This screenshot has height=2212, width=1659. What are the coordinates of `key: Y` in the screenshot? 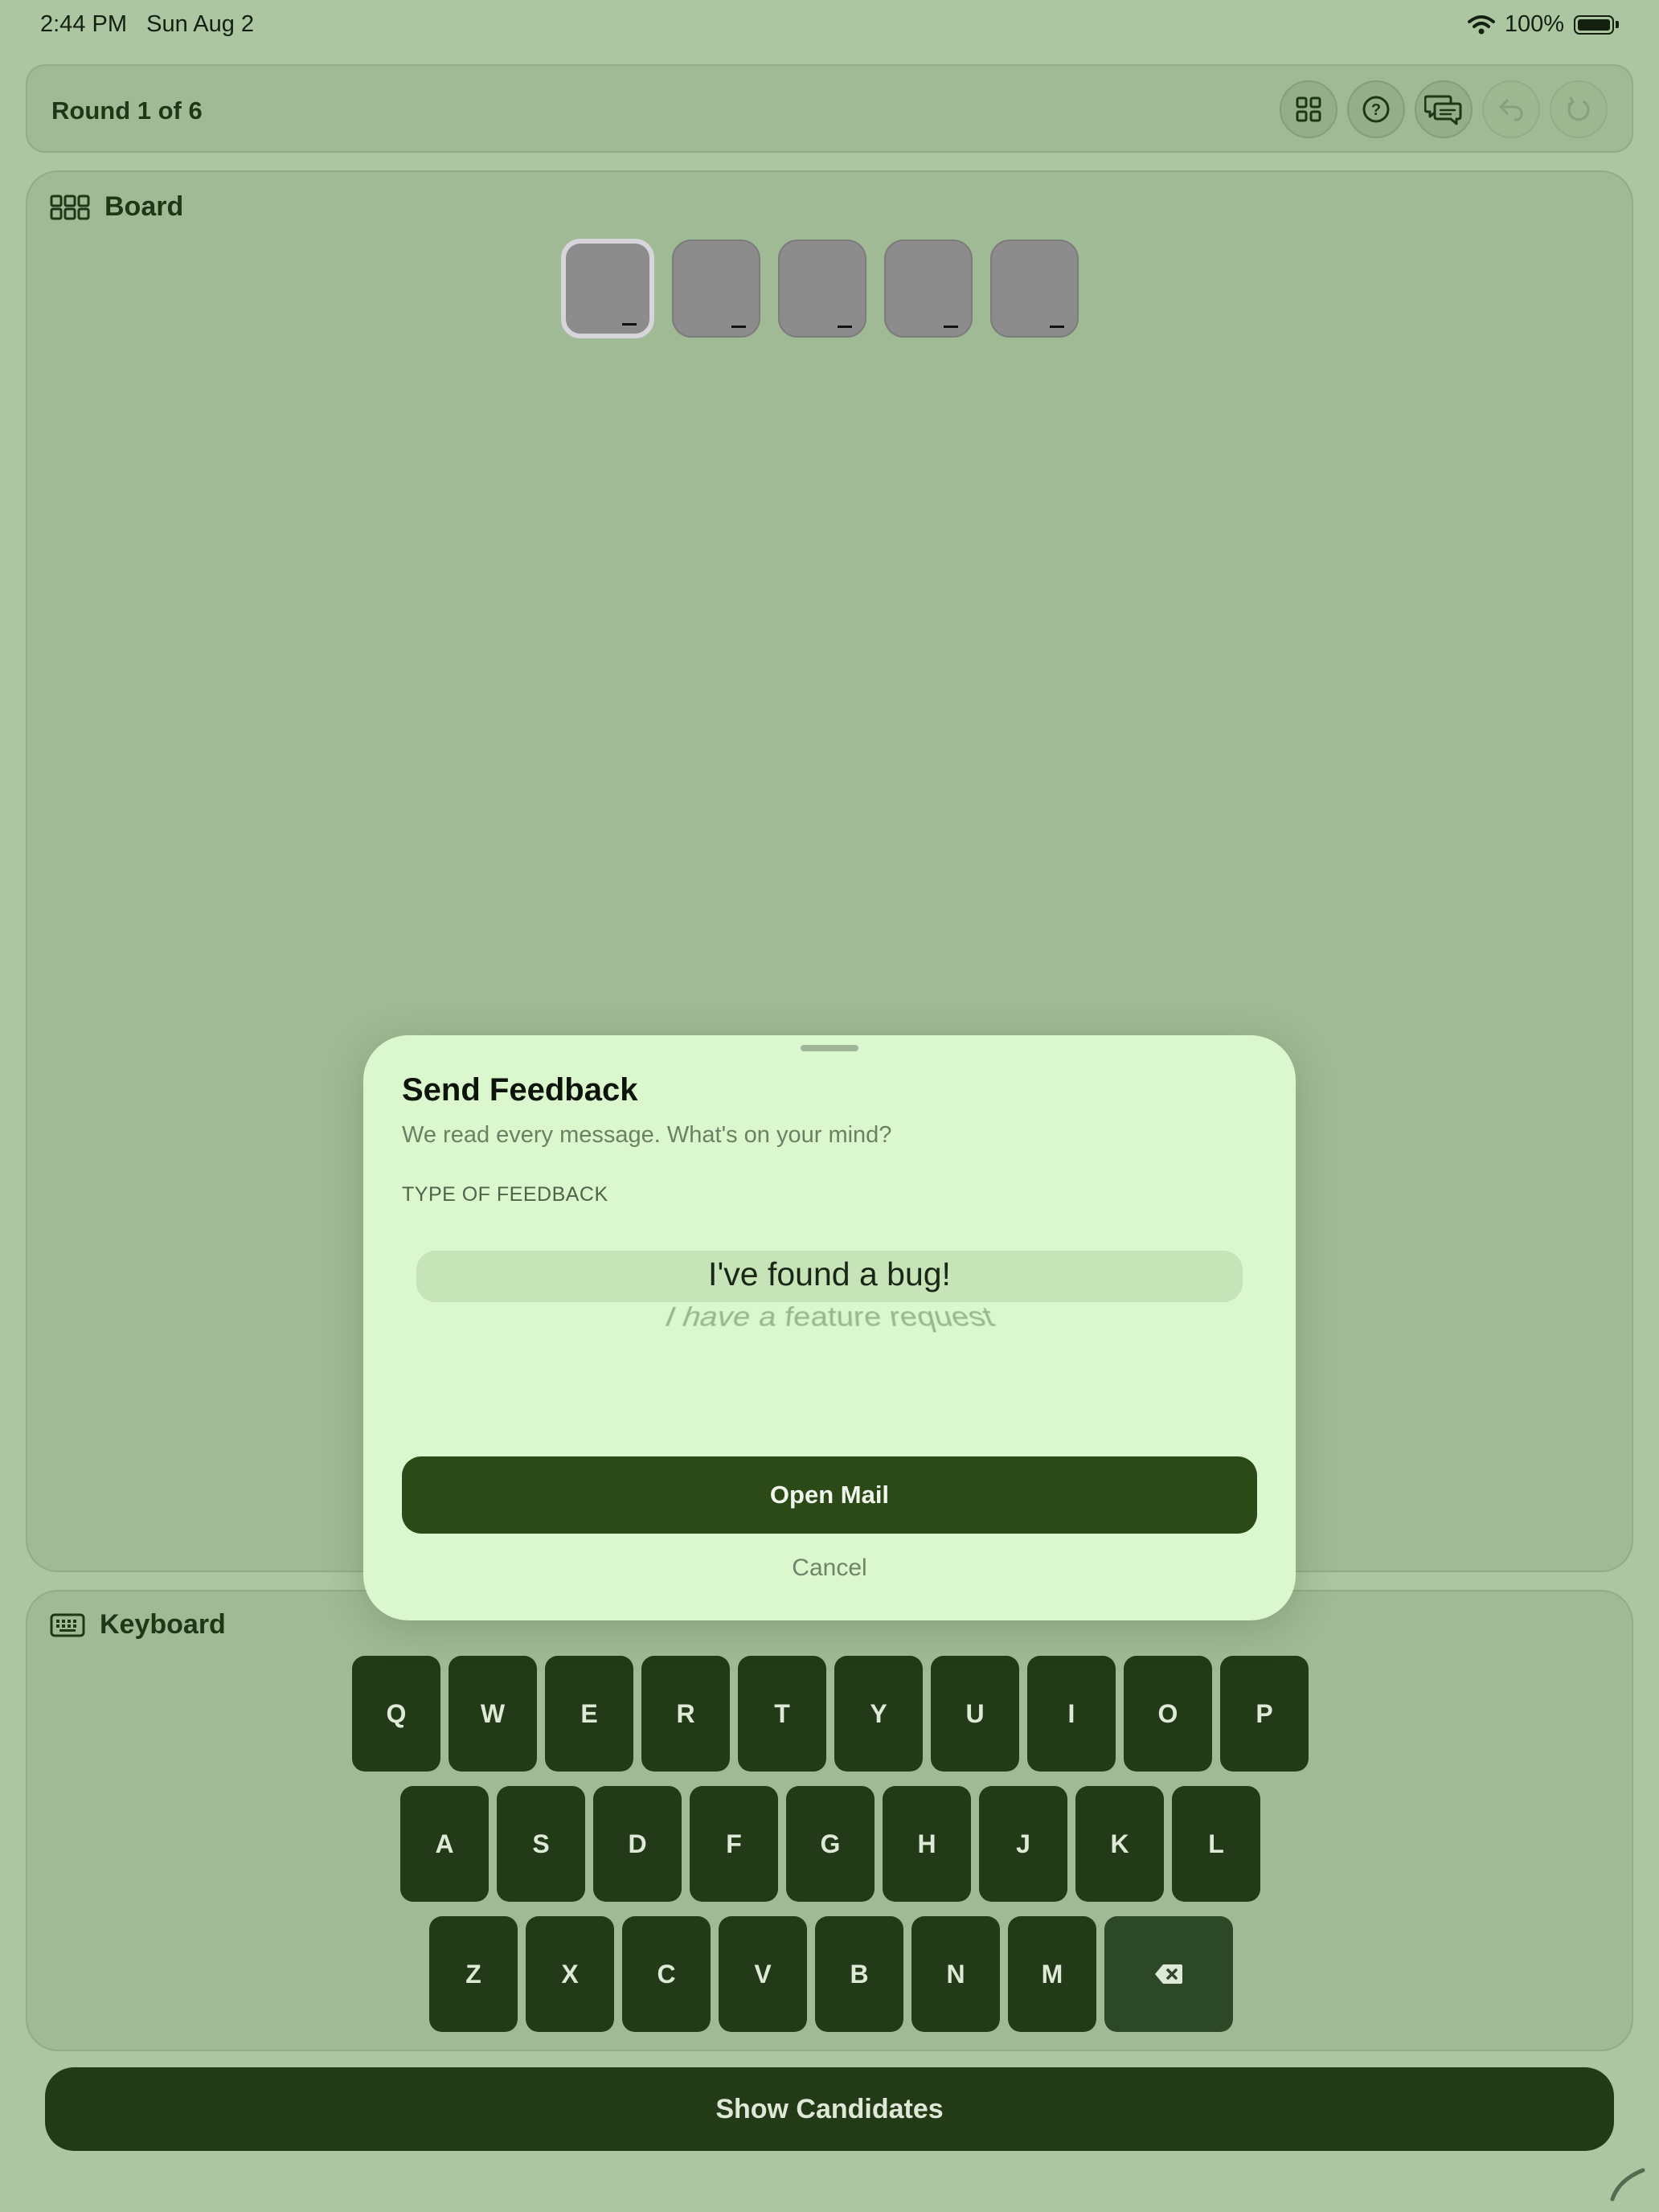 It's located at (878, 1714).